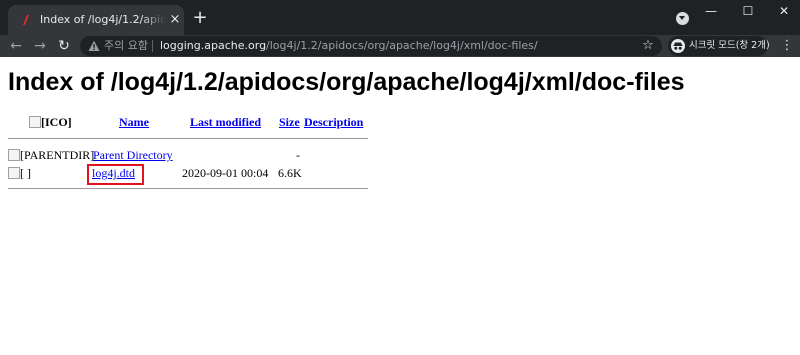 The width and height of the screenshot is (800, 355). I want to click on header-divider, so click(188, 138).